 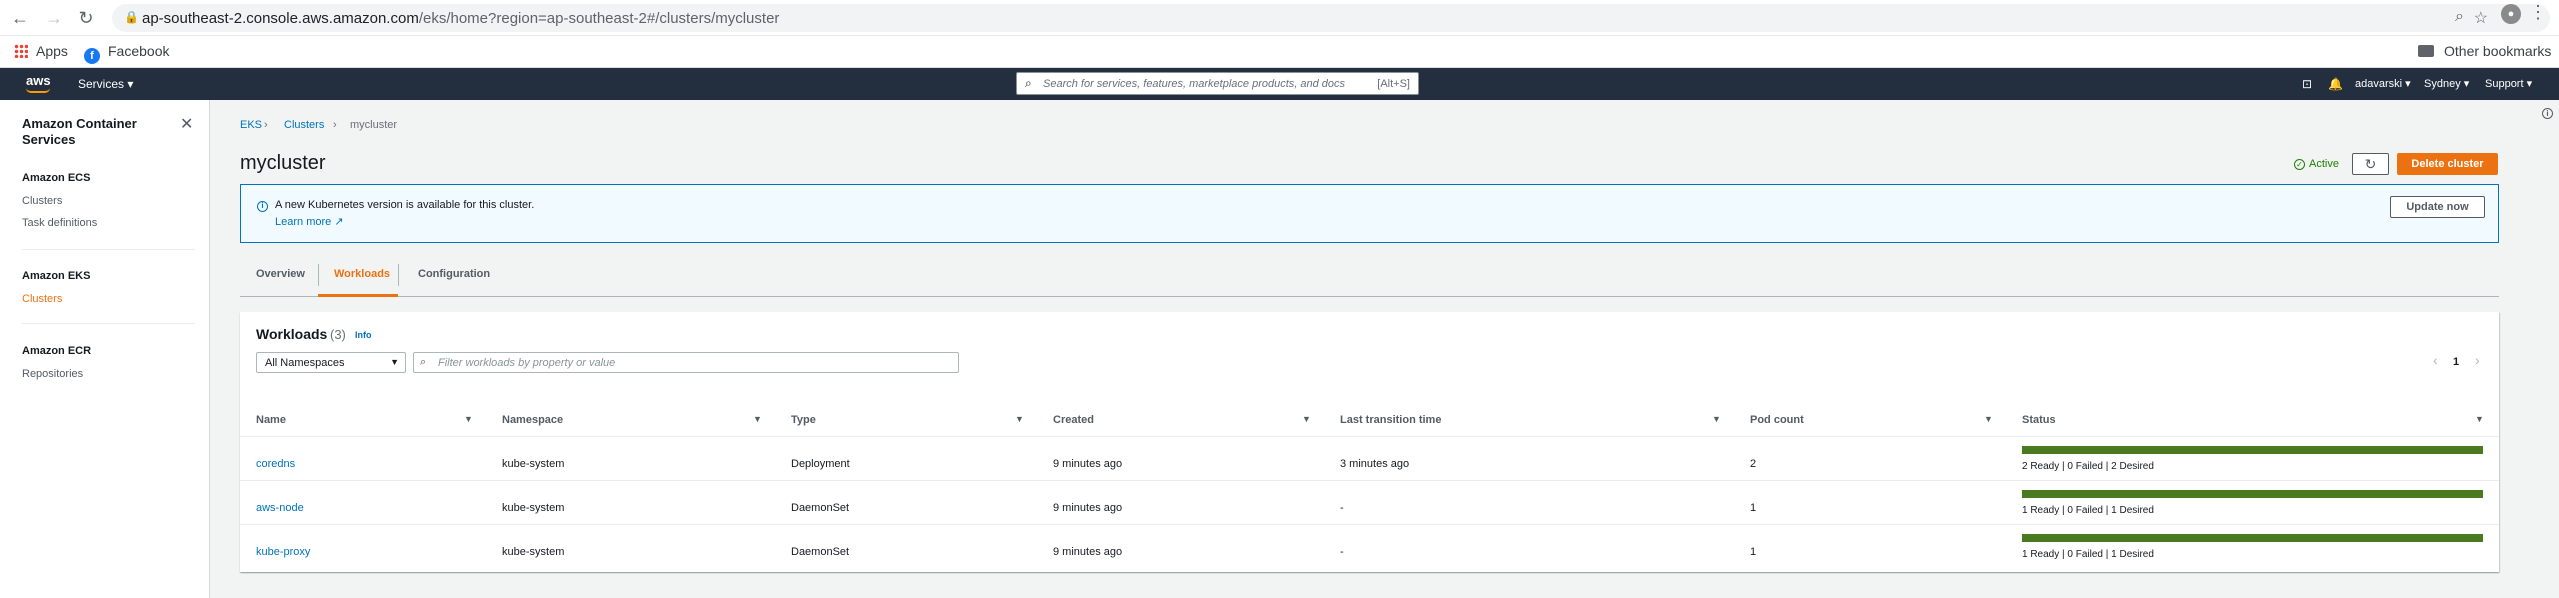 I want to click on page-title: mycluster, so click(x=283, y=163).